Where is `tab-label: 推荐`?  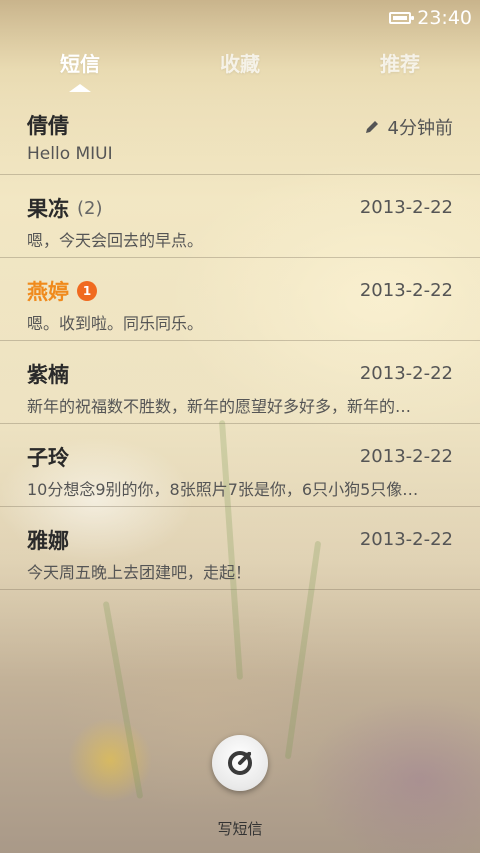
tab-label: 推荐 is located at coordinates (400, 64).